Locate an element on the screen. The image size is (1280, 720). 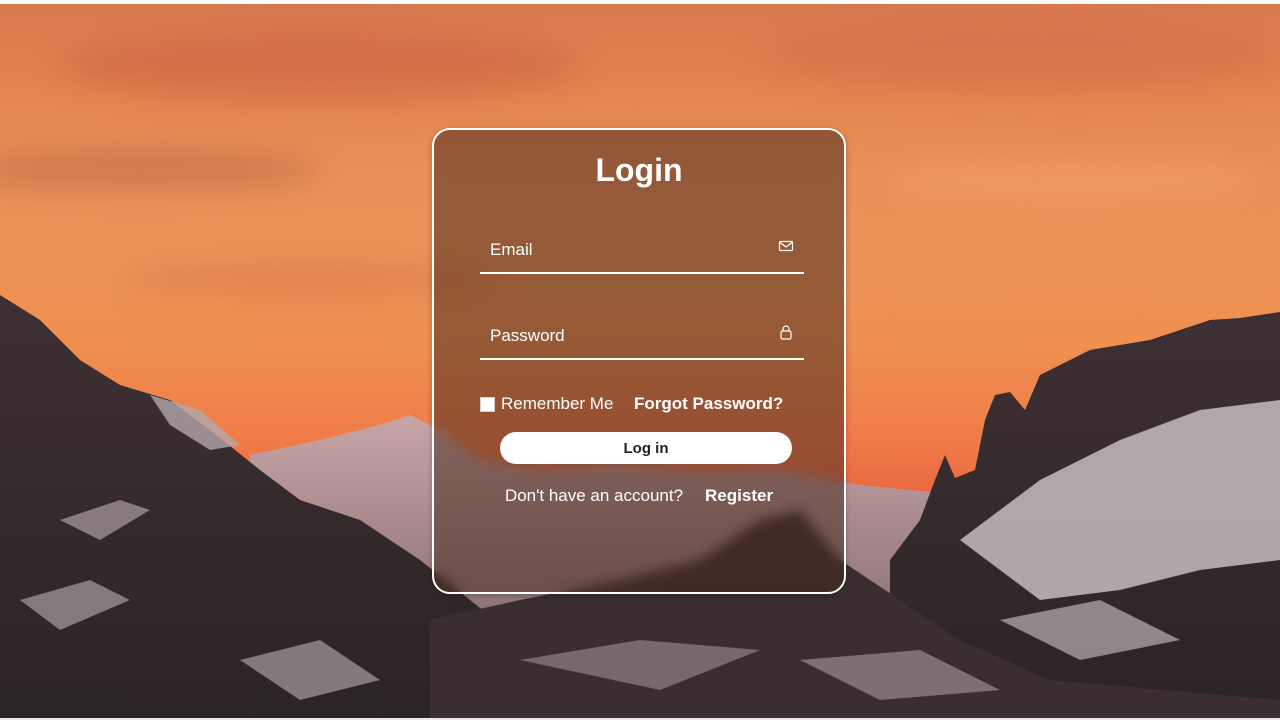
remember-me: Remember Me is located at coordinates (546, 404).